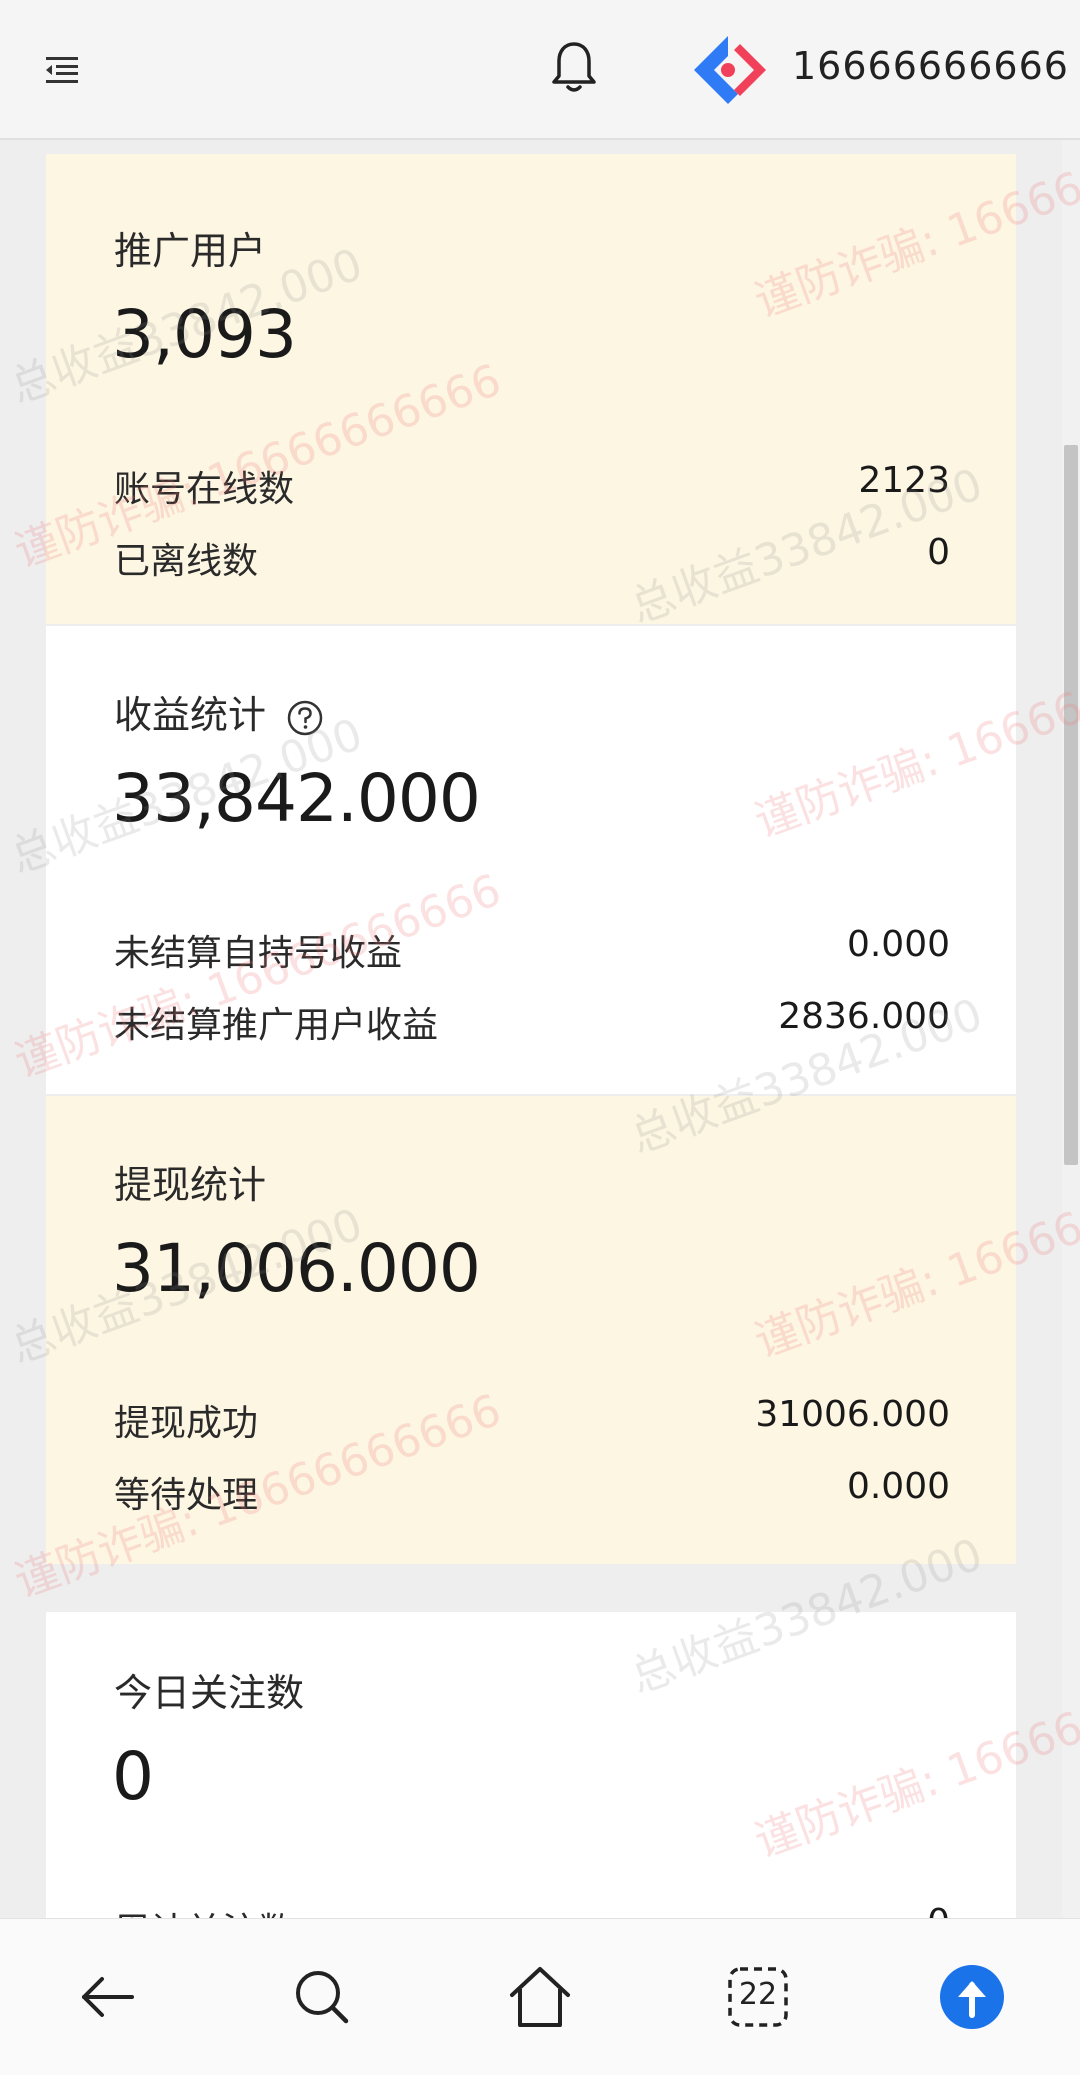 The image size is (1080, 2075). Describe the element at coordinates (540, 70) in the screenshot. I see `top-header: 16666666666` at that location.